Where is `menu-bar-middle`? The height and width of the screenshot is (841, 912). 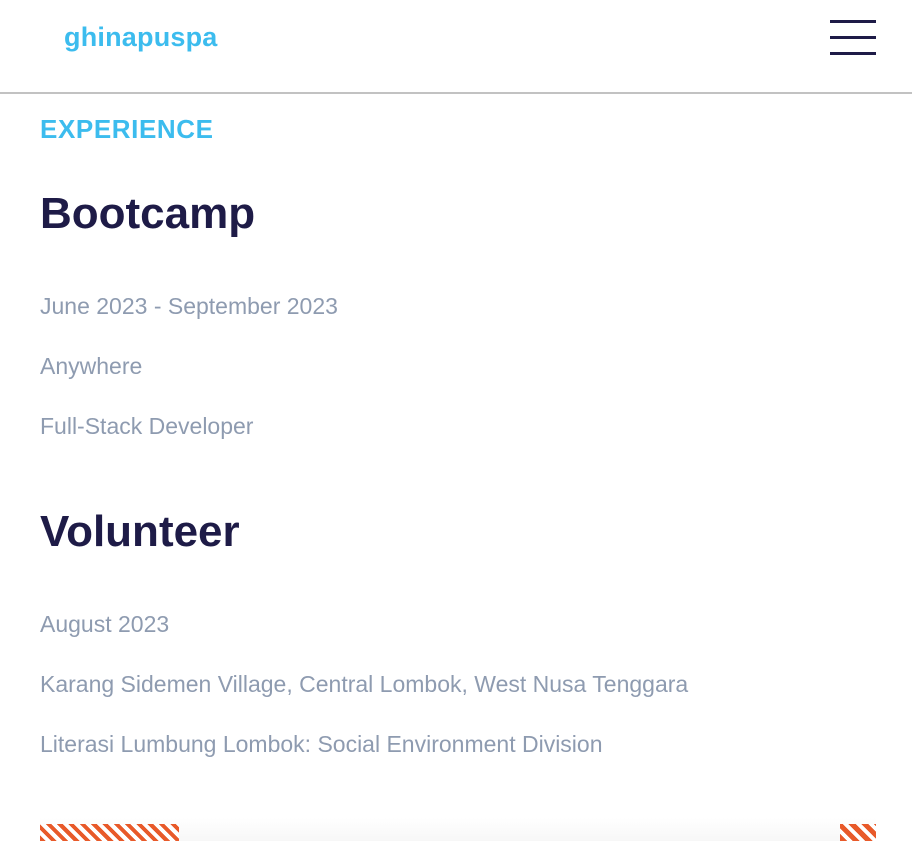 menu-bar-middle is located at coordinates (853, 37).